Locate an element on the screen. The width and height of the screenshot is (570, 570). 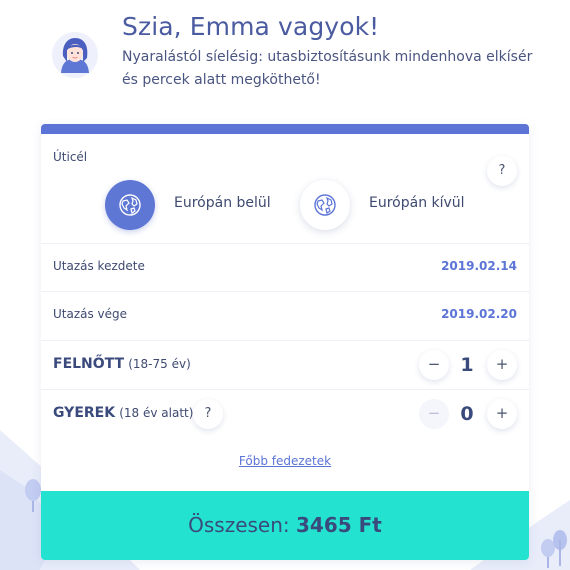
adult-count: 1 is located at coordinates (467, 365).